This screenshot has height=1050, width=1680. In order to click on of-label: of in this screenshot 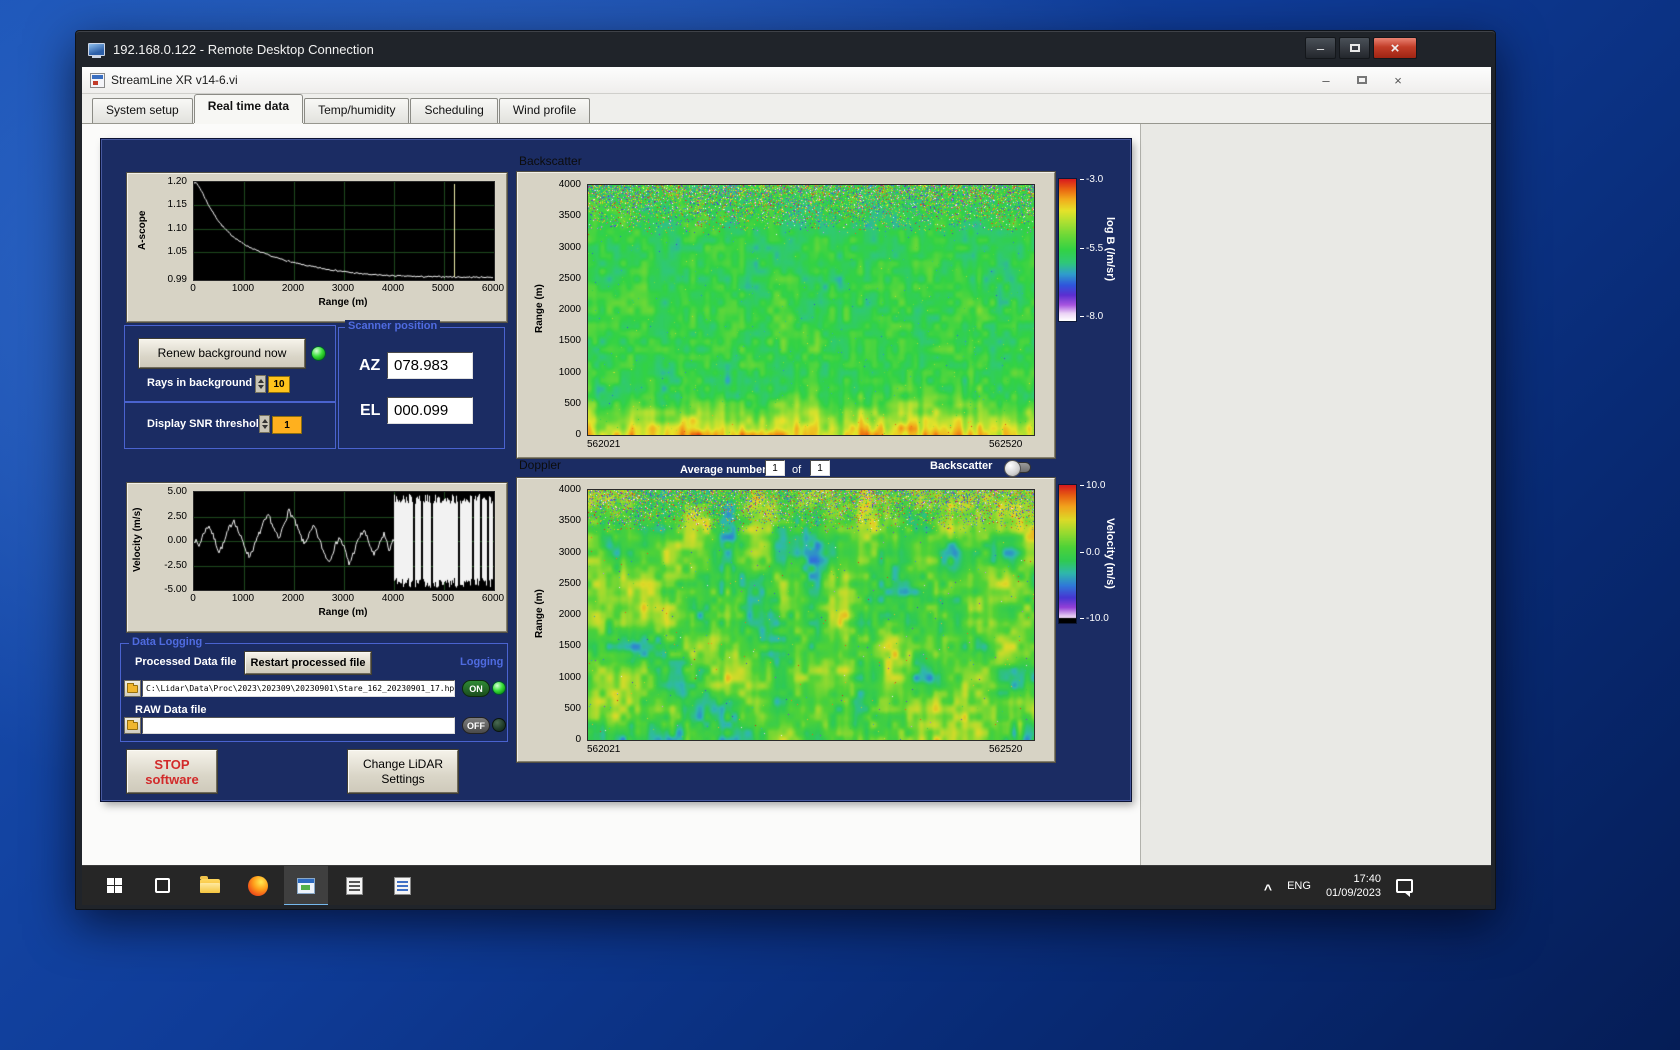, I will do `click(797, 470)`.